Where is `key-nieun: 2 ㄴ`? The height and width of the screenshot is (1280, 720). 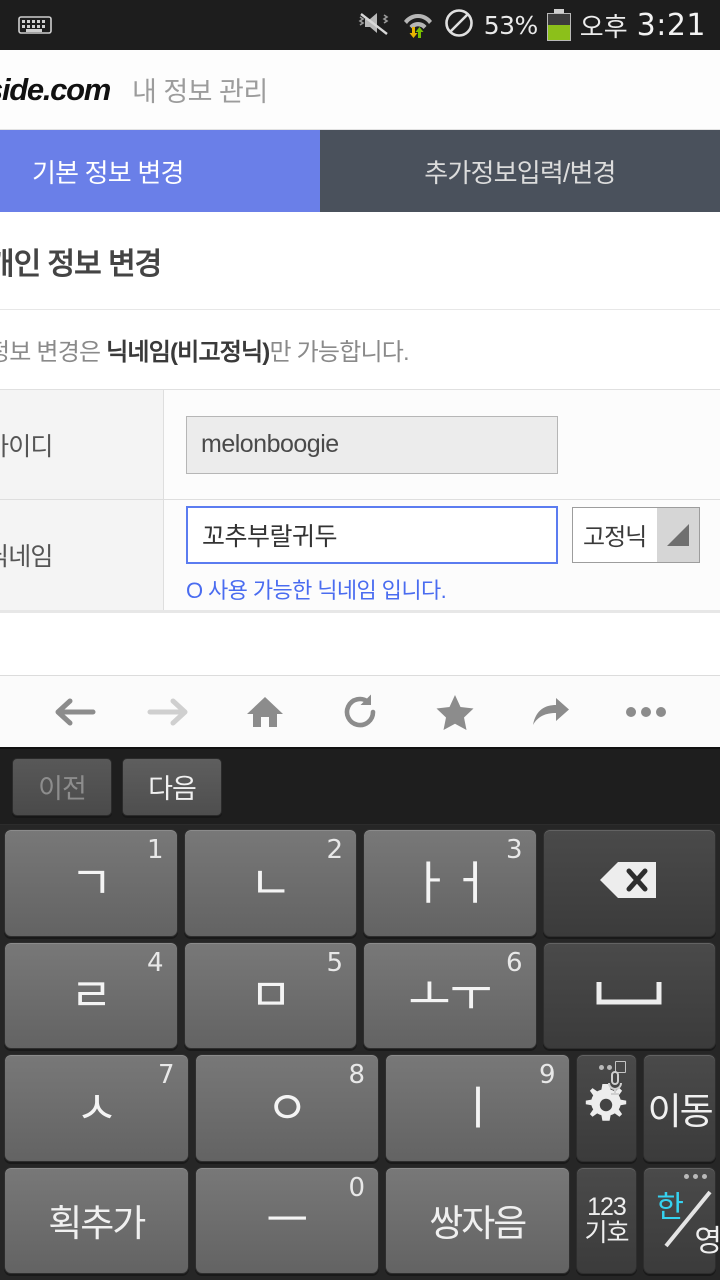 key-nieun: 2 ㄴ is located at coordinates (270, 883).